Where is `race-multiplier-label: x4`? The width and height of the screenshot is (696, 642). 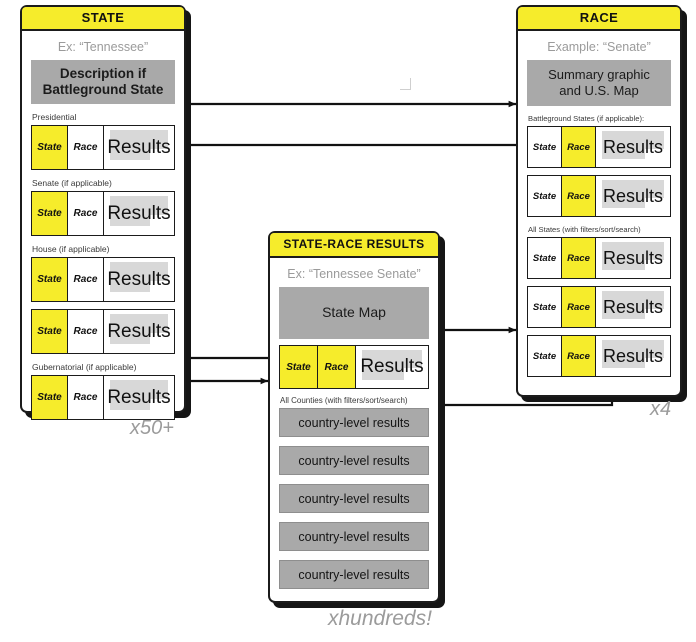
race-multiplier-label: x4 is located at coordinates (661, 409).